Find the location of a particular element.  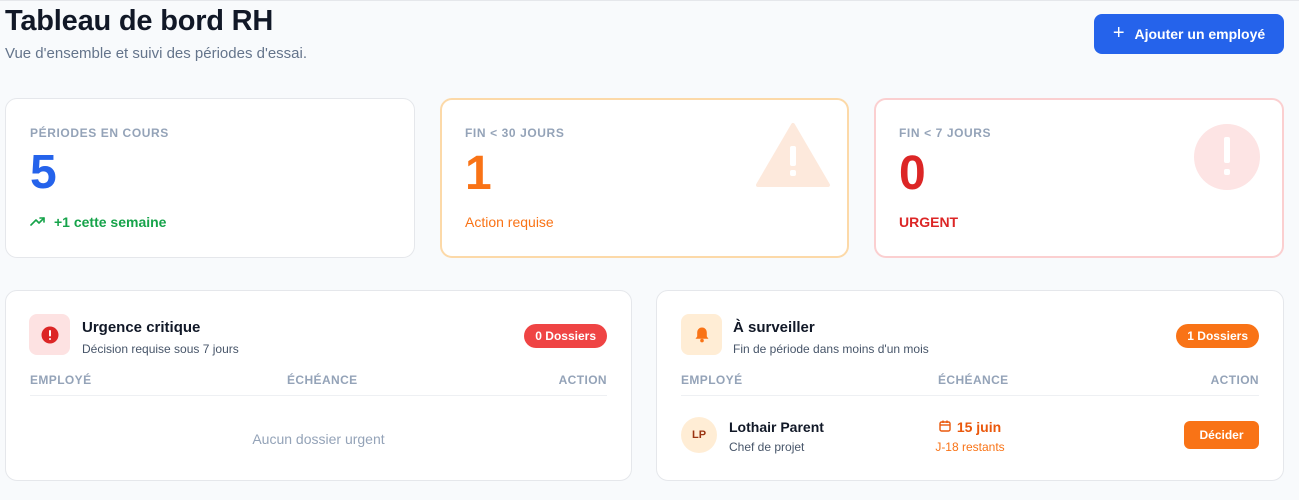

warning-triangle-icon is located at coordinates (793, 157).